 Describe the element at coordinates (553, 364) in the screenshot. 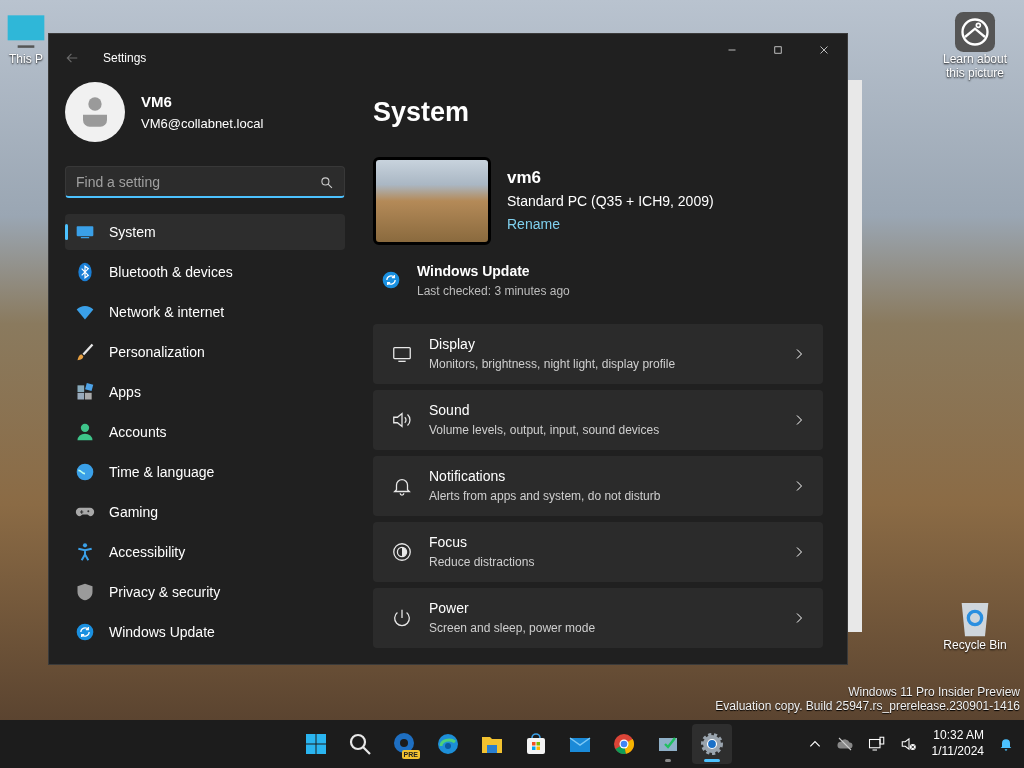

I see `card-subtitle: Monitors, brightness, night light, display profile` at that location.